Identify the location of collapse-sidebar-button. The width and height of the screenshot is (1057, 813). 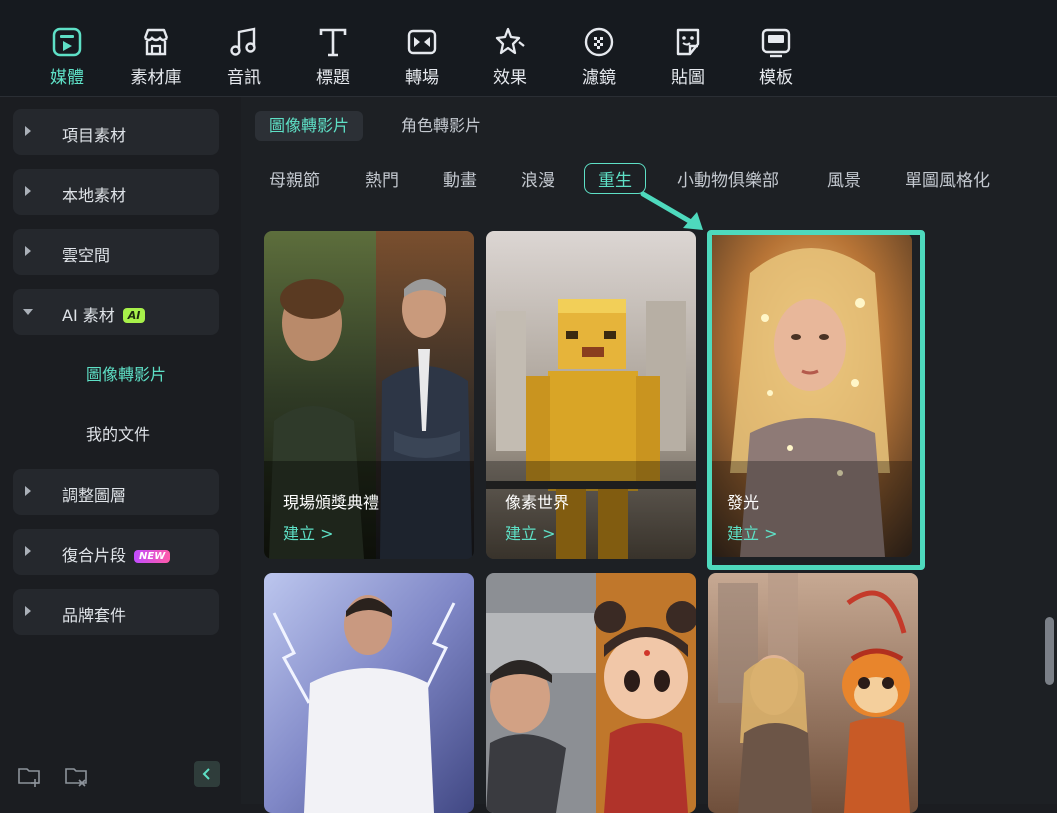
(207, 774).